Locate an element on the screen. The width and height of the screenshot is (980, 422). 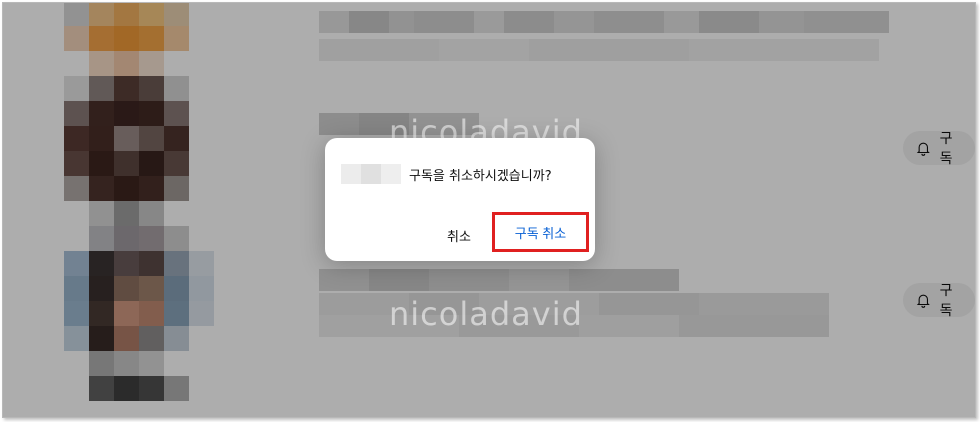
unsubscribe-dialog: 구독을 취소하시겠습니까? 취소 구독 취소 is located at coordinates (460, 199).